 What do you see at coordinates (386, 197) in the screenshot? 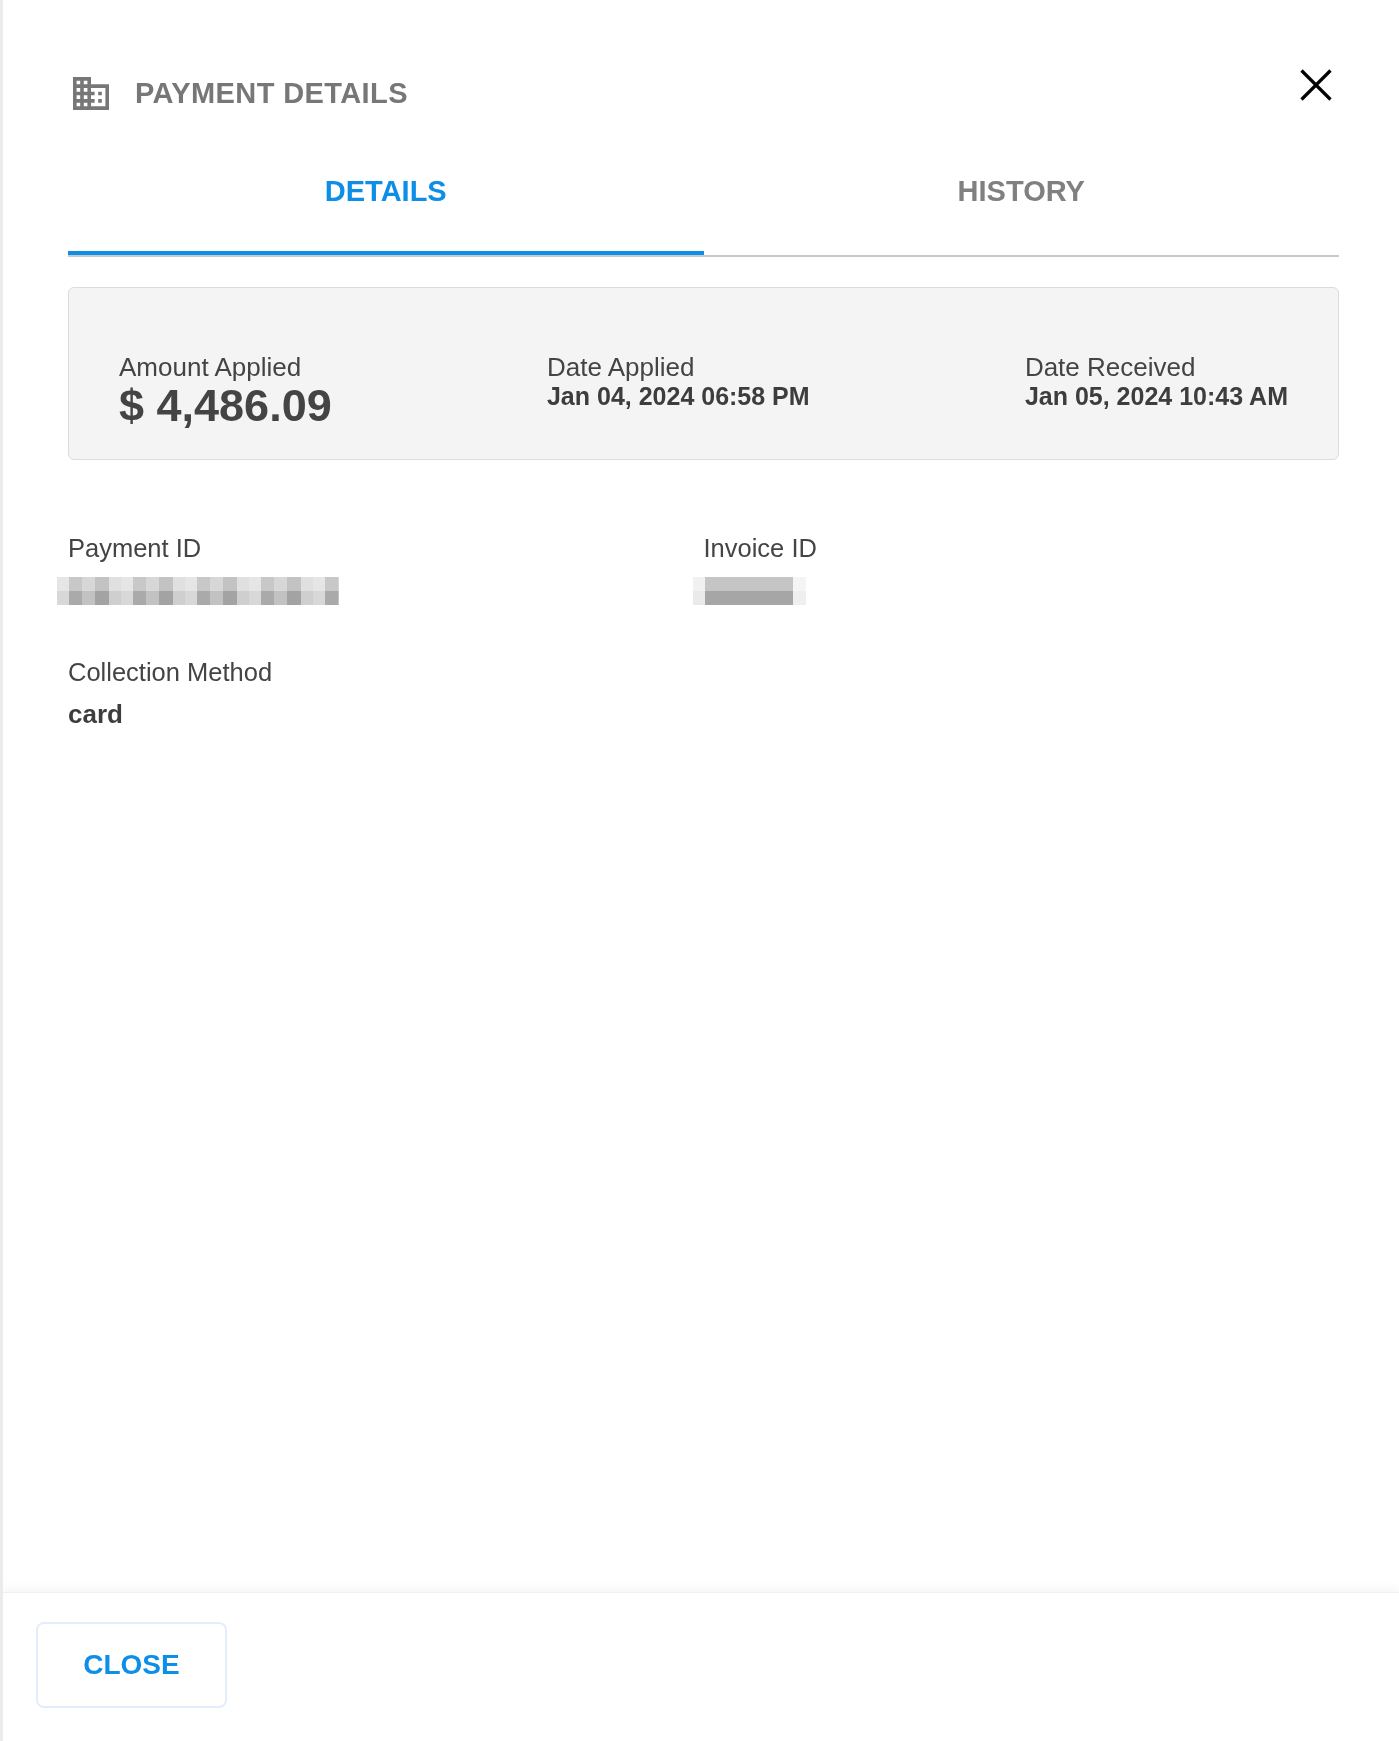
I see `tab: DETAILS` at bounding box center [386, 197].